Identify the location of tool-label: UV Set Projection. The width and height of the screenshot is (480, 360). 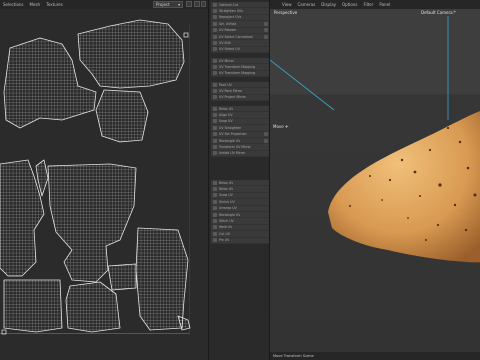
(233, 134).